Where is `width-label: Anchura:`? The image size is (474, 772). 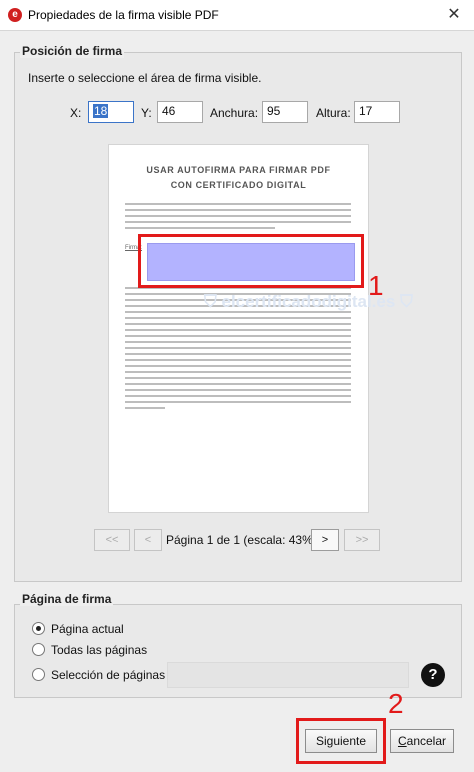 width-label: Anchura: is located at coordinates (234, 113).